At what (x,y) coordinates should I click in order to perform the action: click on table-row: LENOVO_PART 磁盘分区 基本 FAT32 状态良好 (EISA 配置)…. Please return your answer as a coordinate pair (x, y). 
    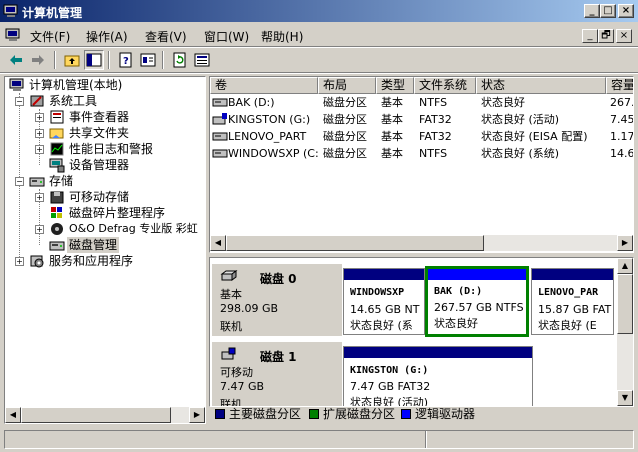
    Looking at the image, I should click on (421, 136).